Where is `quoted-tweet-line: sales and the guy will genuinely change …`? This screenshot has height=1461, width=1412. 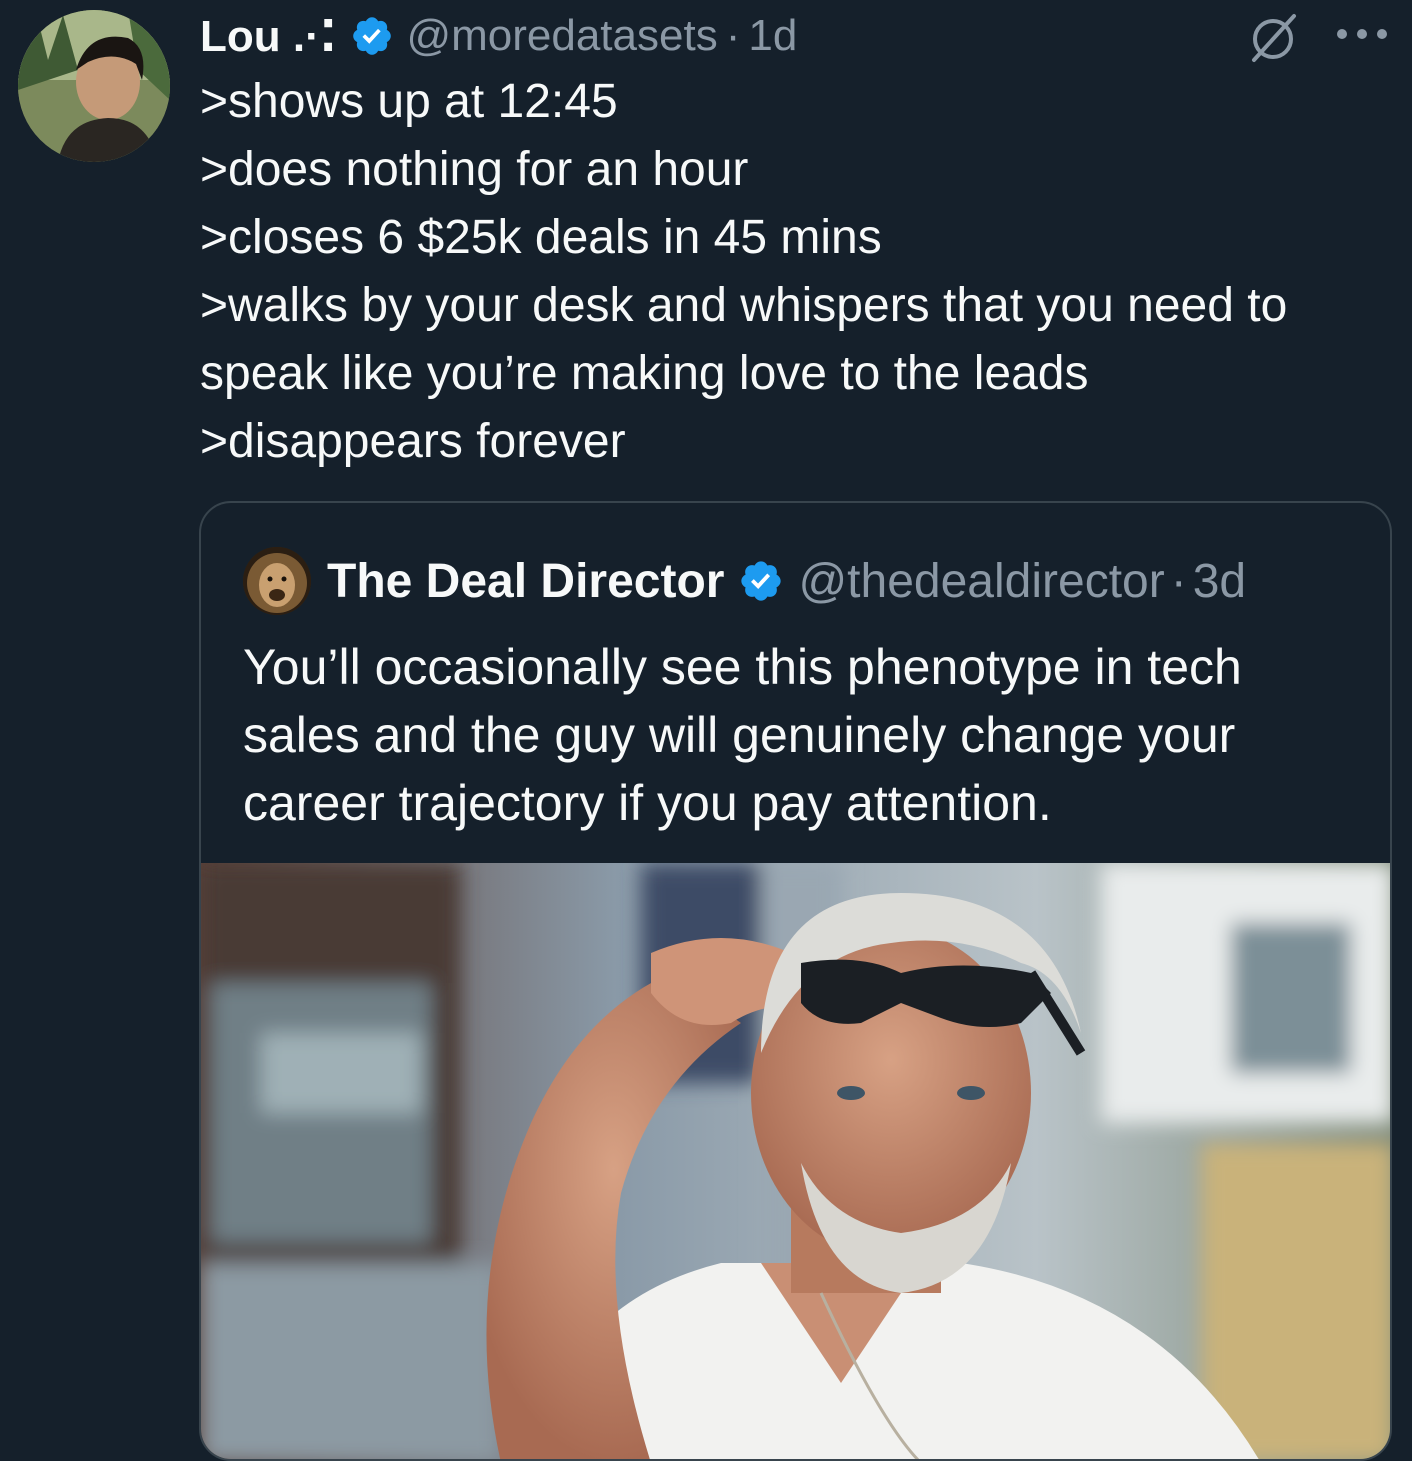
quoted-tweet-line: sales and the guy will genuinely change … is located at coordinates (739, 735).